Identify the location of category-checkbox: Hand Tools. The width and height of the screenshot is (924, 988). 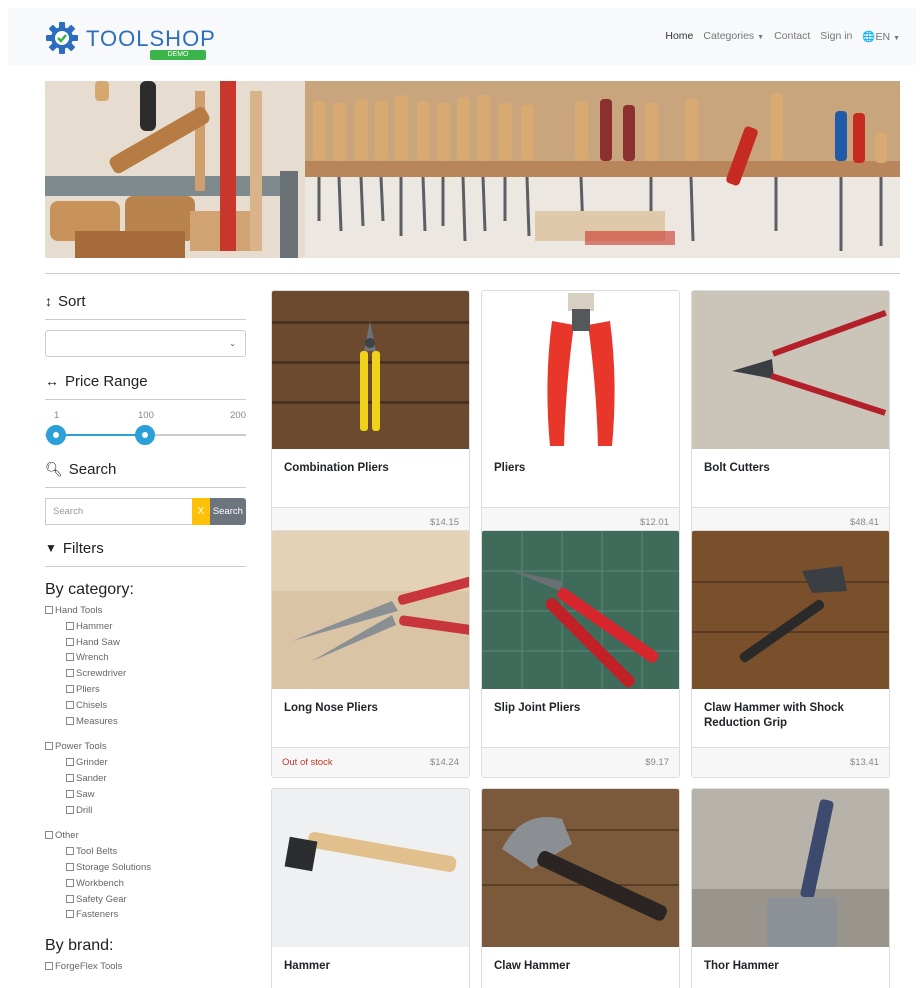
(145, 611).